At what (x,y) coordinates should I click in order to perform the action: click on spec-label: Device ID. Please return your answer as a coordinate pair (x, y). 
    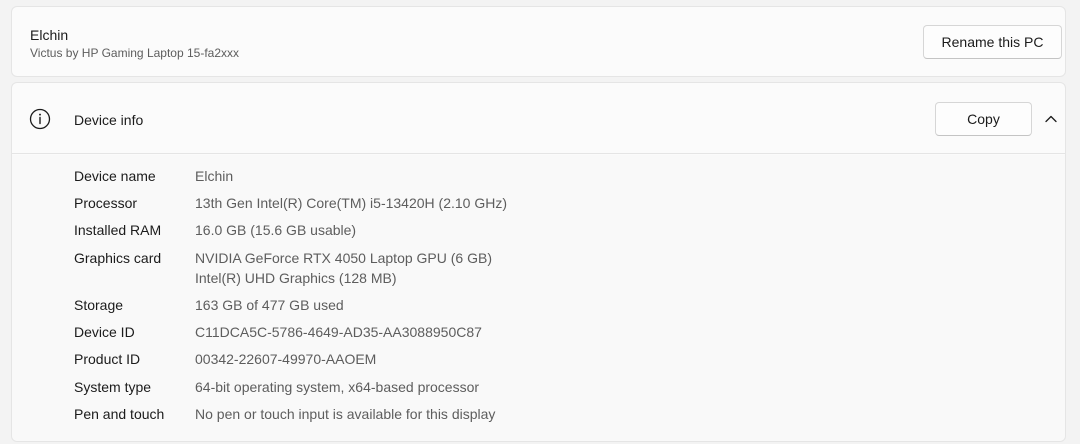
    Looking at the image, I should click on (104, 332).